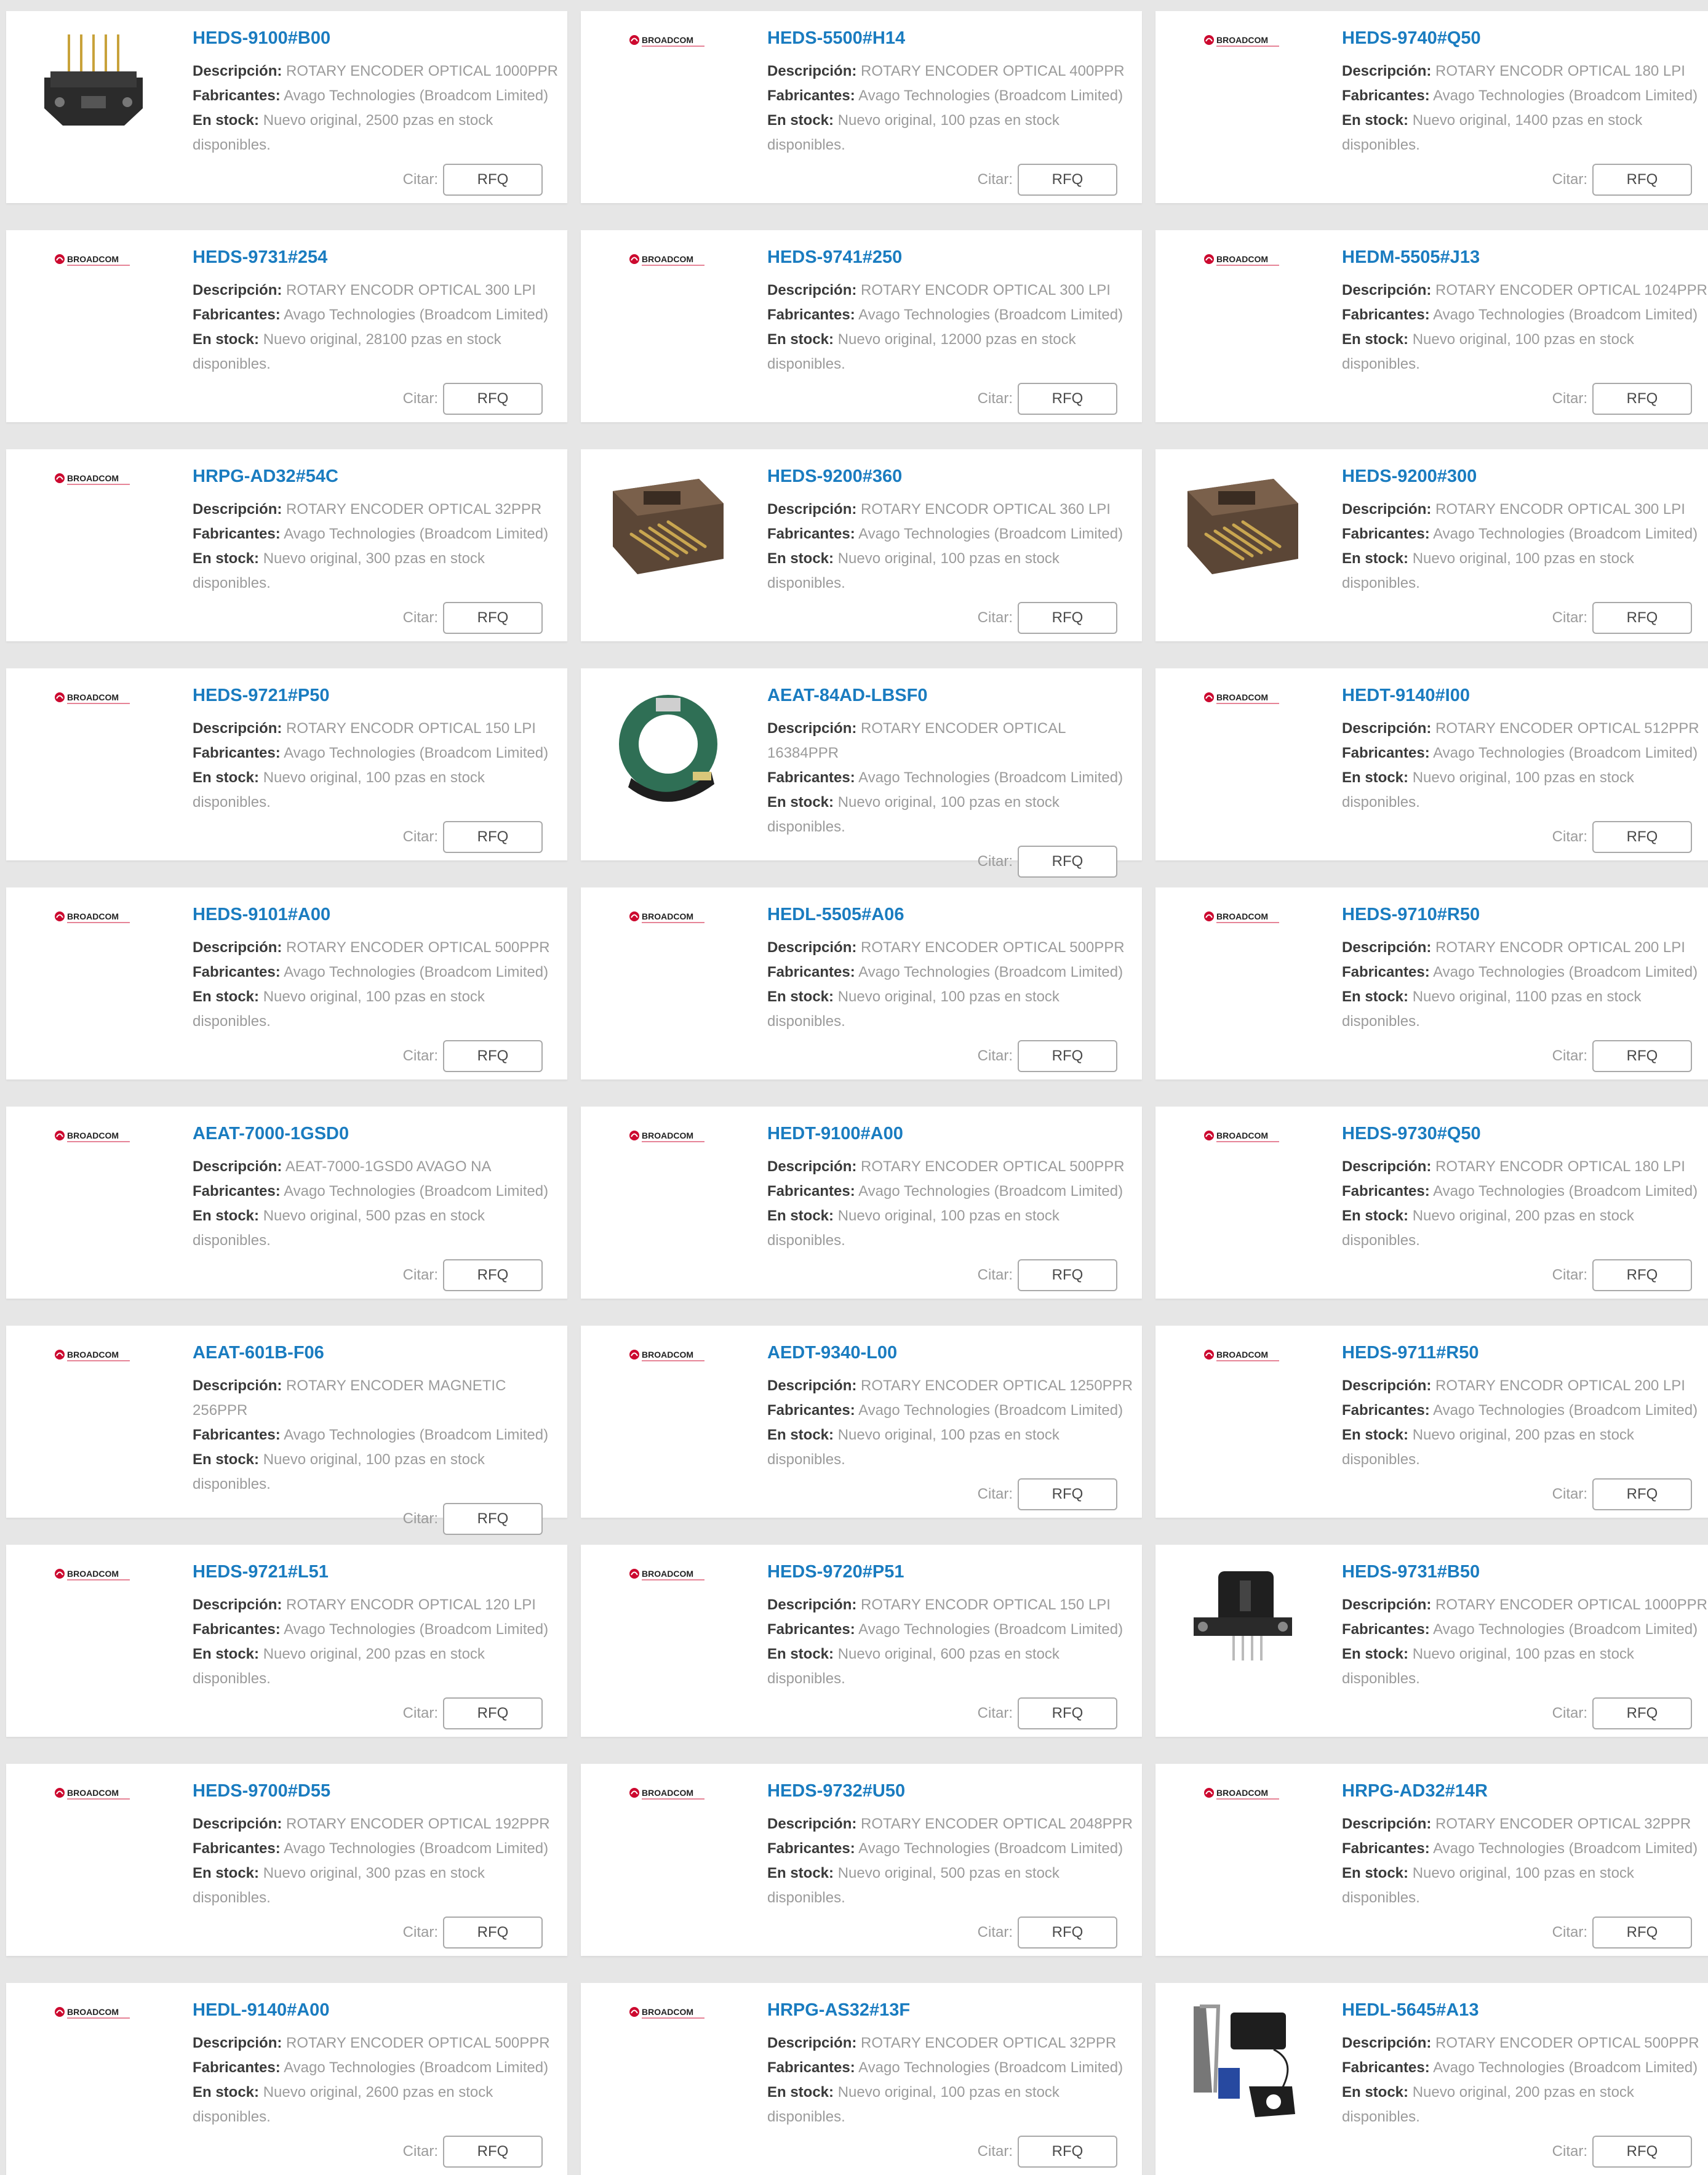 This screenshot has height=2175, width=1708. I want to click on product-part-link: HEDS-9741#250, so click(835, 257).